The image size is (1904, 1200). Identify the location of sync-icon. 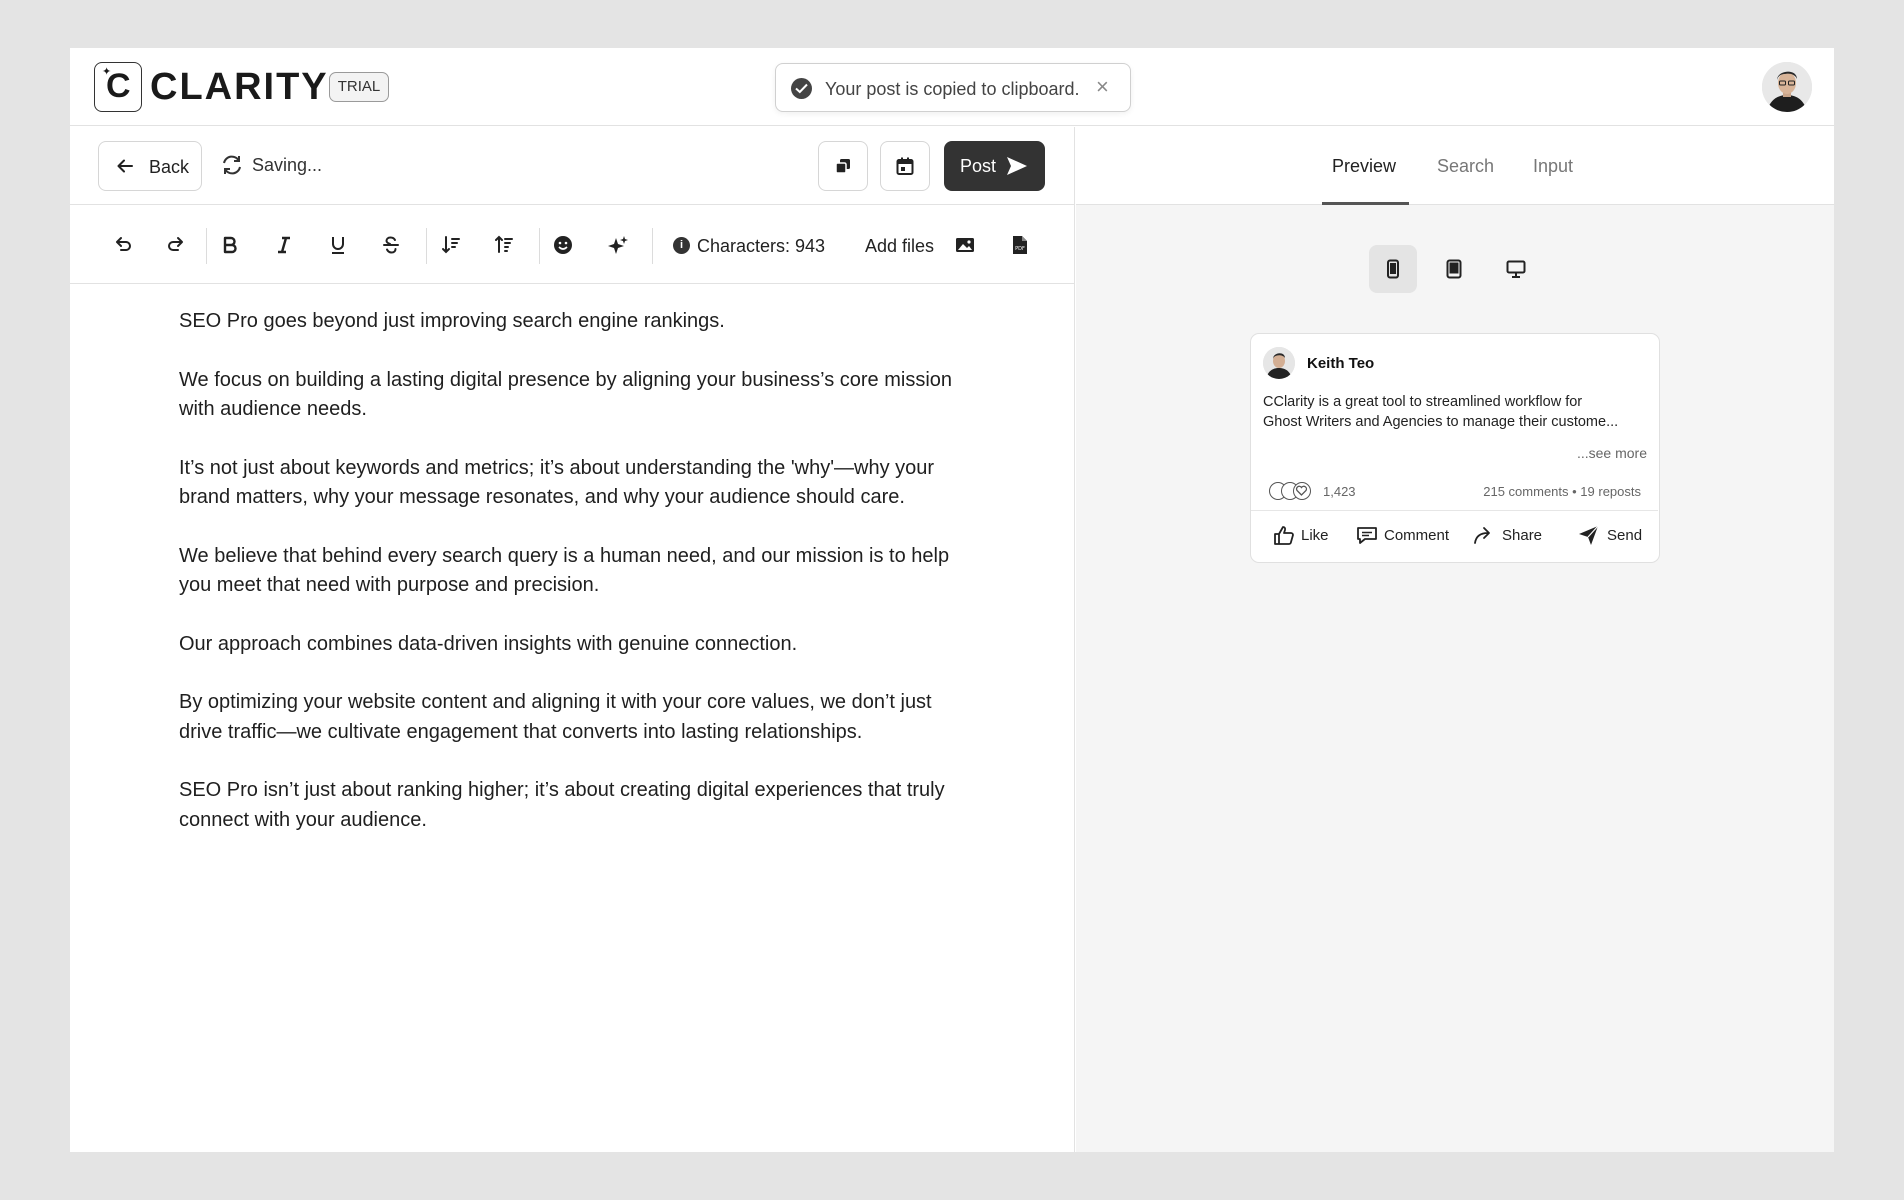
(232, 165).